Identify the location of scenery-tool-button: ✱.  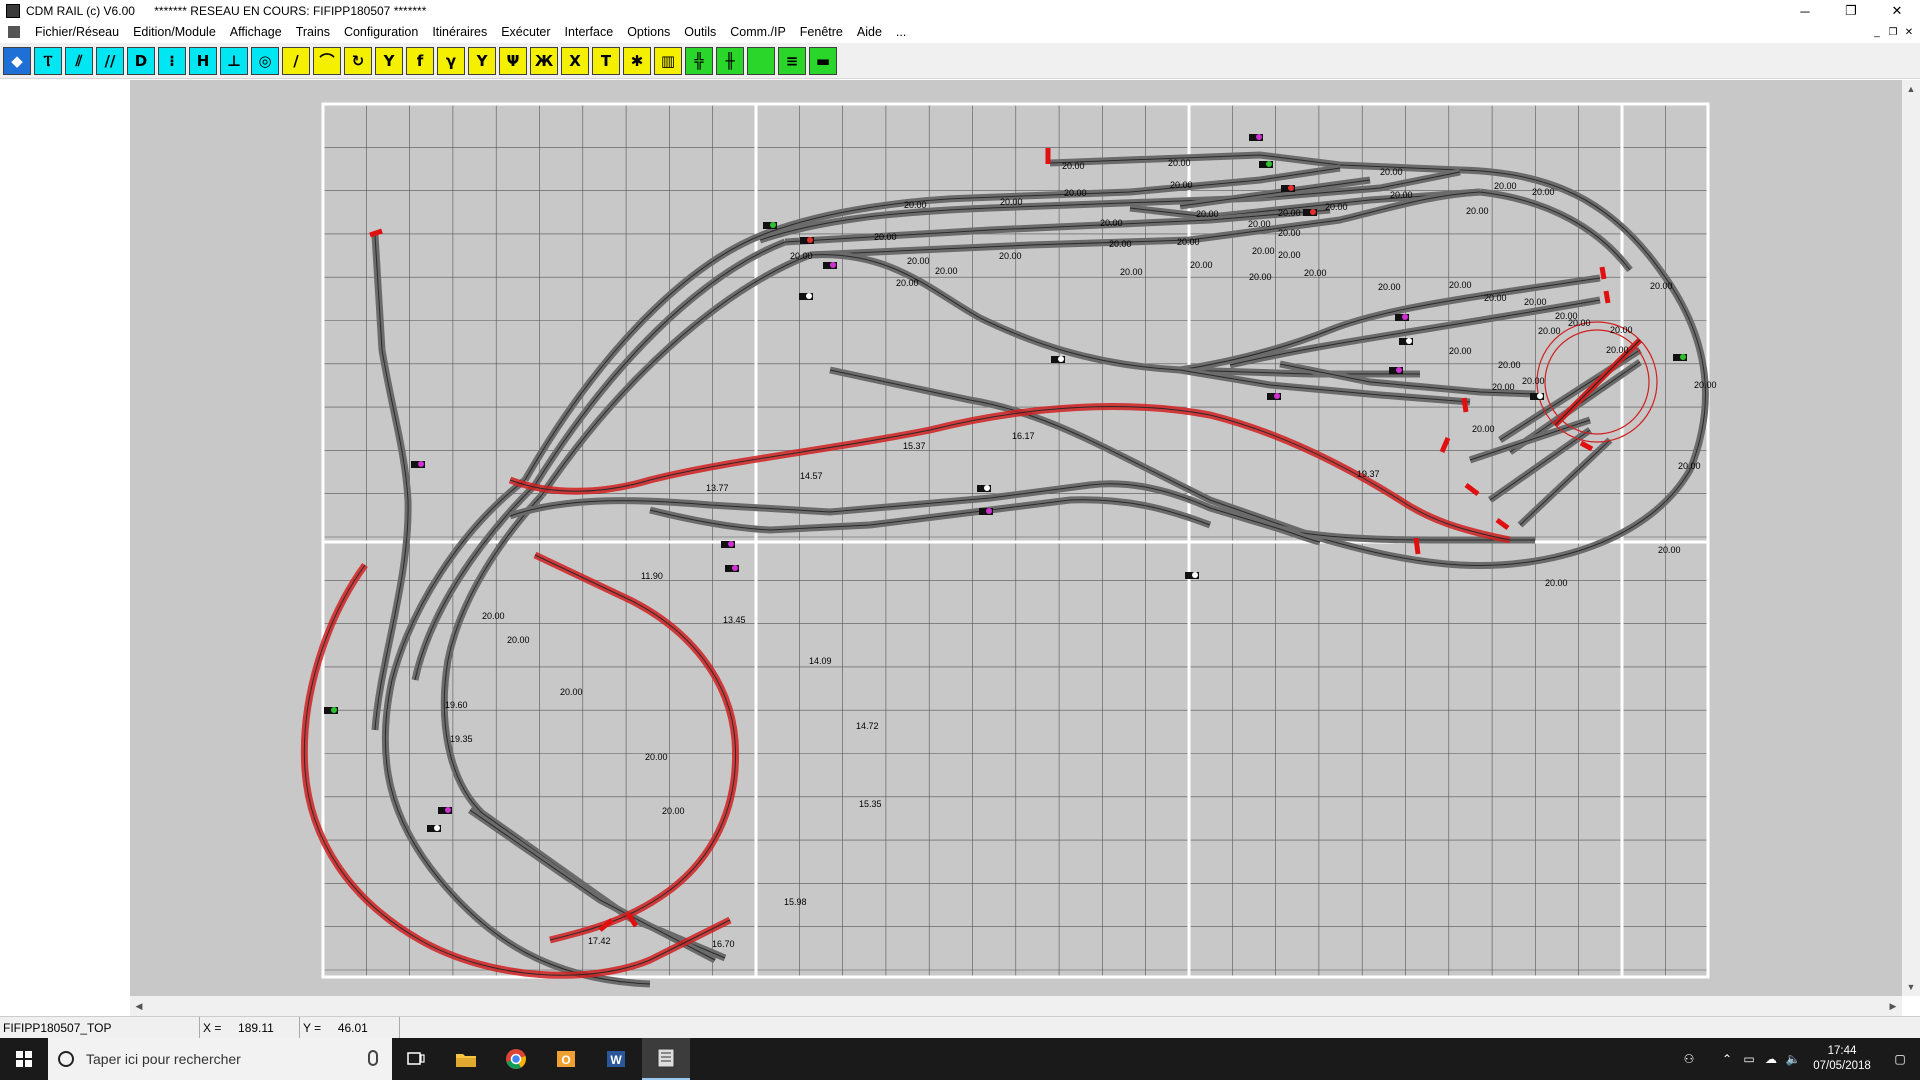
(637, 60).